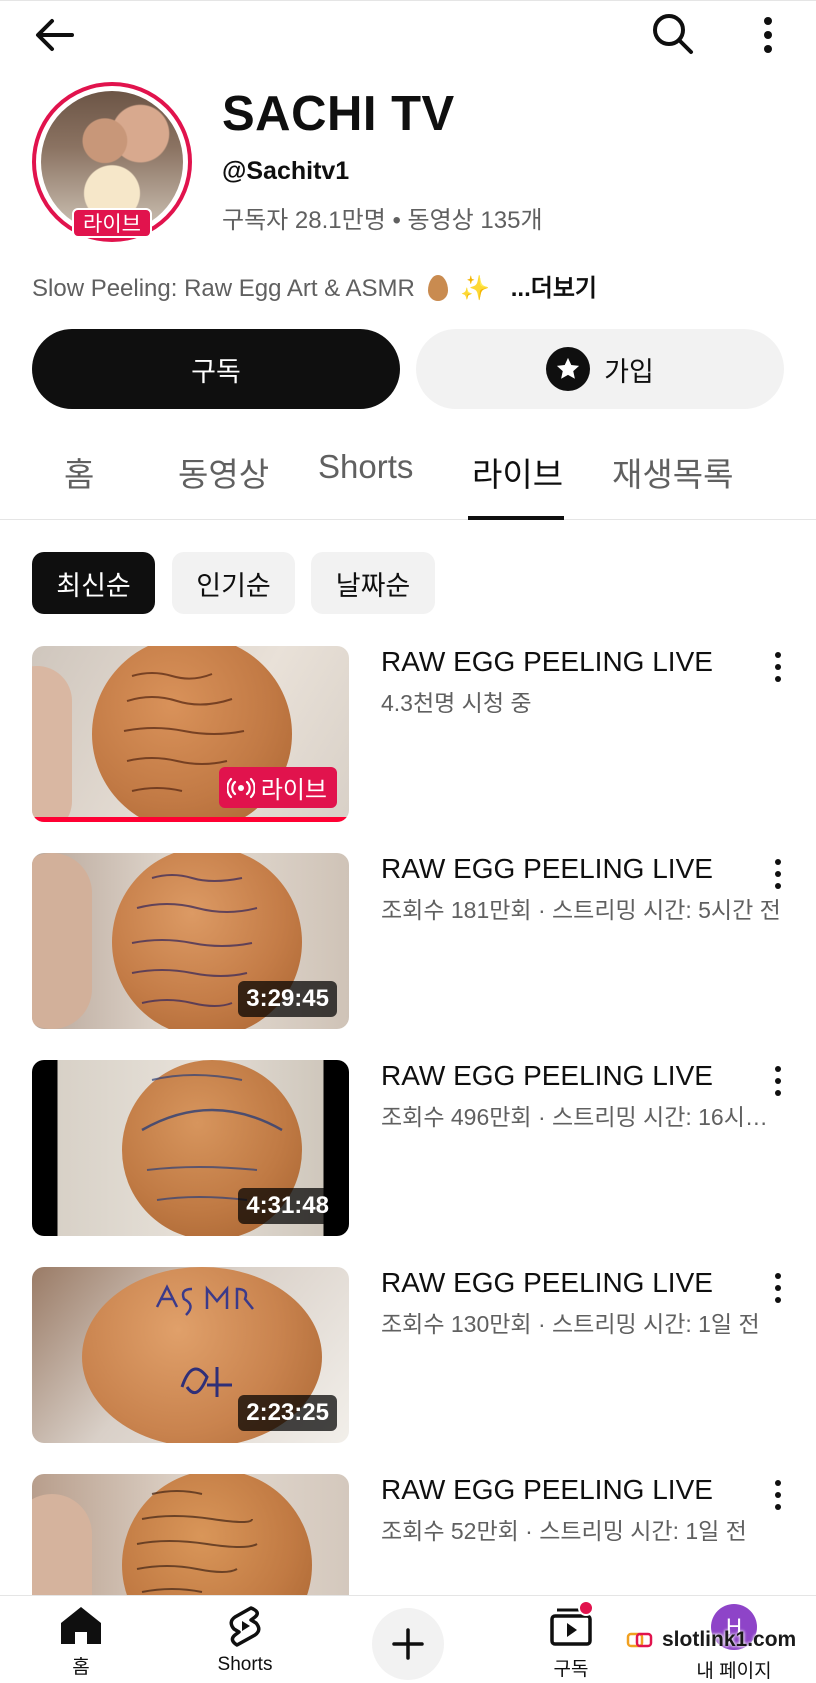 This screenshot has width=816, height=1683. I want to click on tab-playlists: 재생목록, so click(672, 484).